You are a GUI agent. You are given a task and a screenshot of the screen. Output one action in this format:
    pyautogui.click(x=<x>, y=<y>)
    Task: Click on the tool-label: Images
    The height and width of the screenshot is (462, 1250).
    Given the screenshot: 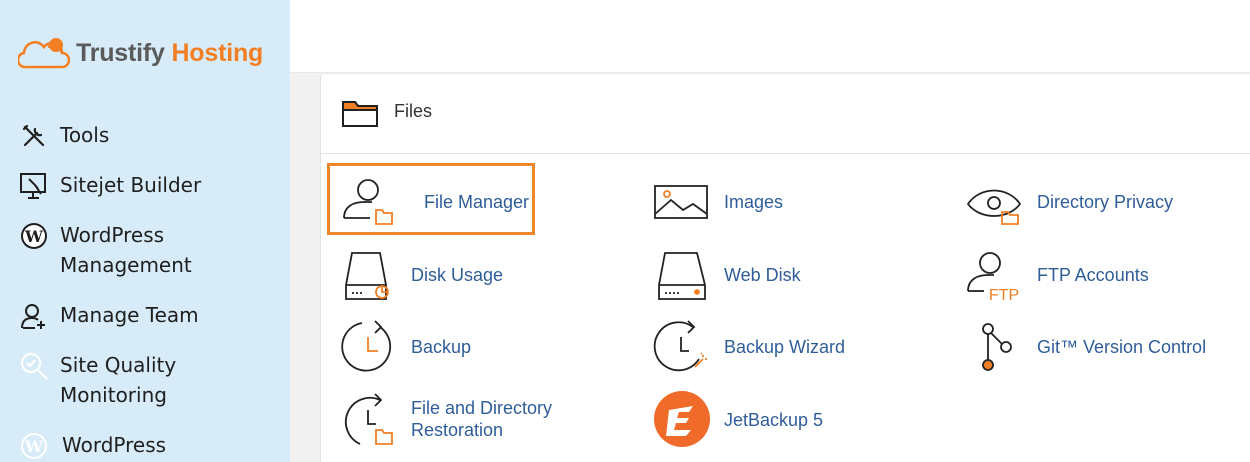 What is the action you would take?
    pyautogui.click(x=754, y=202)
    